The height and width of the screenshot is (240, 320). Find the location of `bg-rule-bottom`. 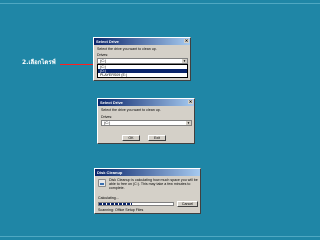

bg-rule-bottom is located at coordinates (160, 236).